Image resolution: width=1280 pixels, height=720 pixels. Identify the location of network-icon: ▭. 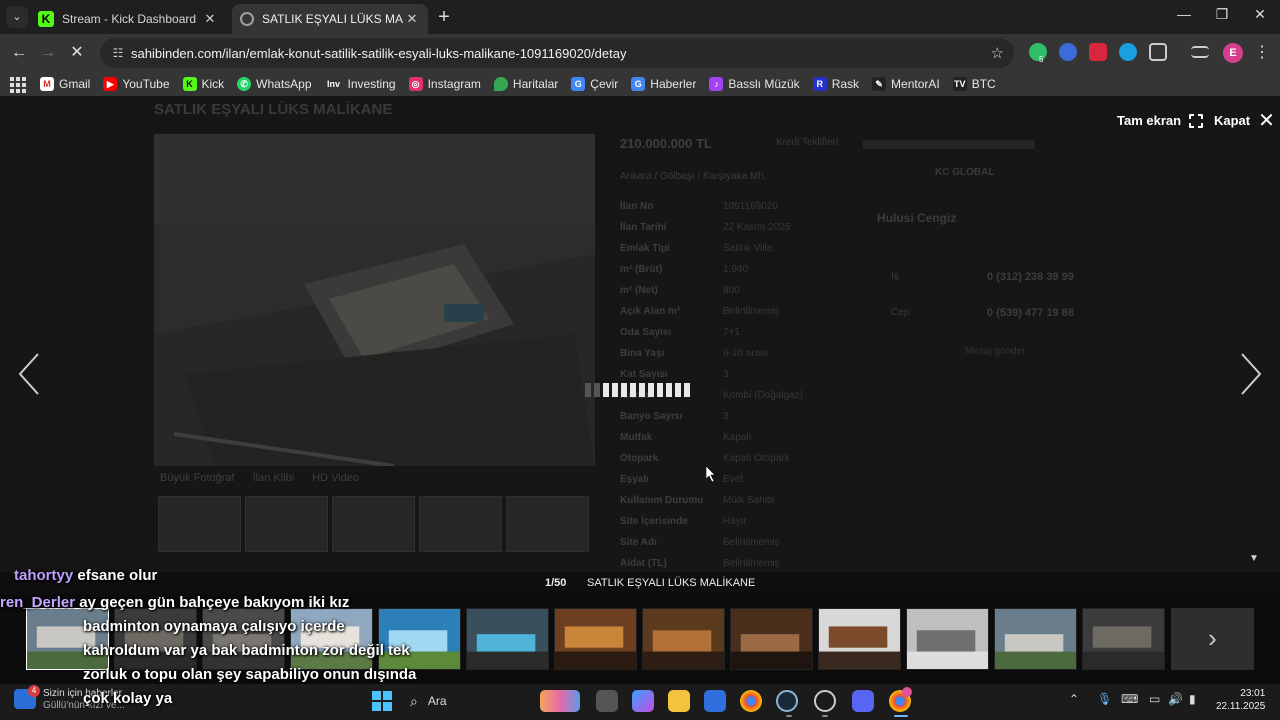
(1154, 699).